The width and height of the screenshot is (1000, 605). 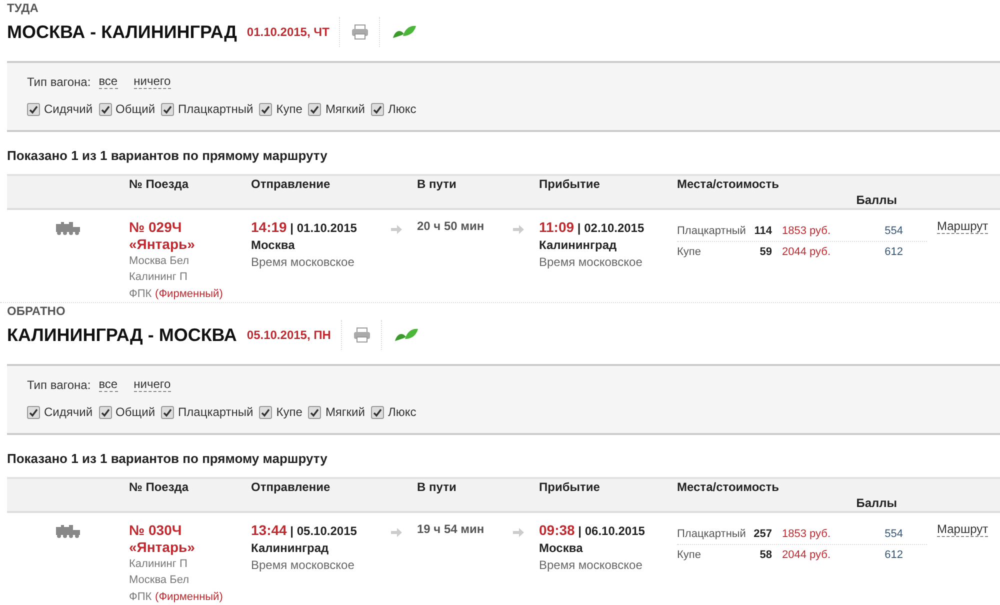 What do you see at coordinates (326, 531) in the screenshot?
I see `departure-date: 05.10.2015` at bounding box center [326, 531].